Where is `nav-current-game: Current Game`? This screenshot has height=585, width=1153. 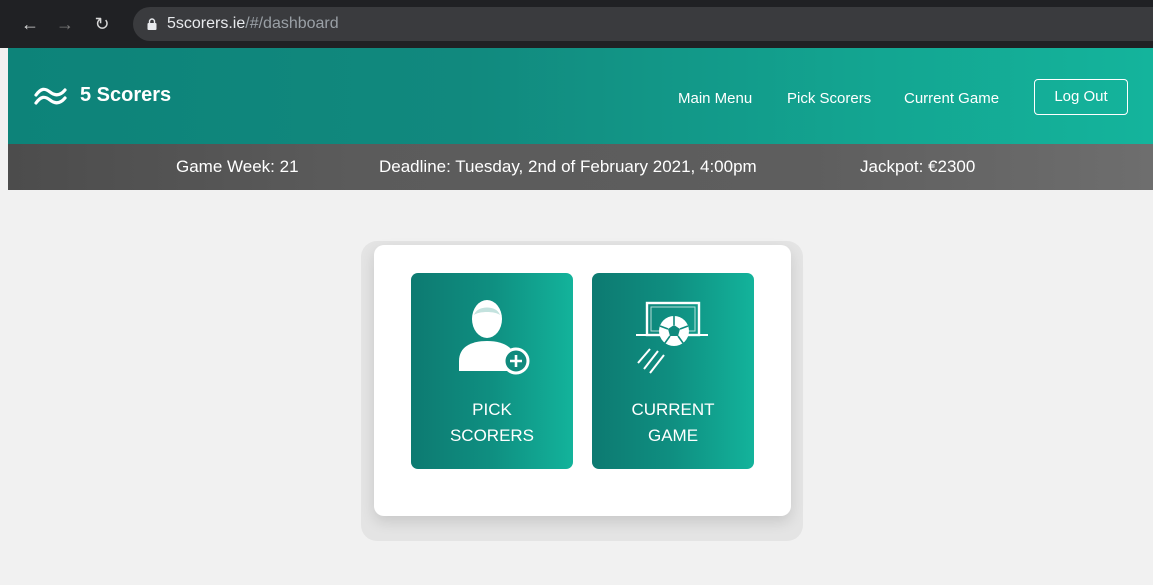 nav-current-game: Current Game is located at coordinates (951, 98).